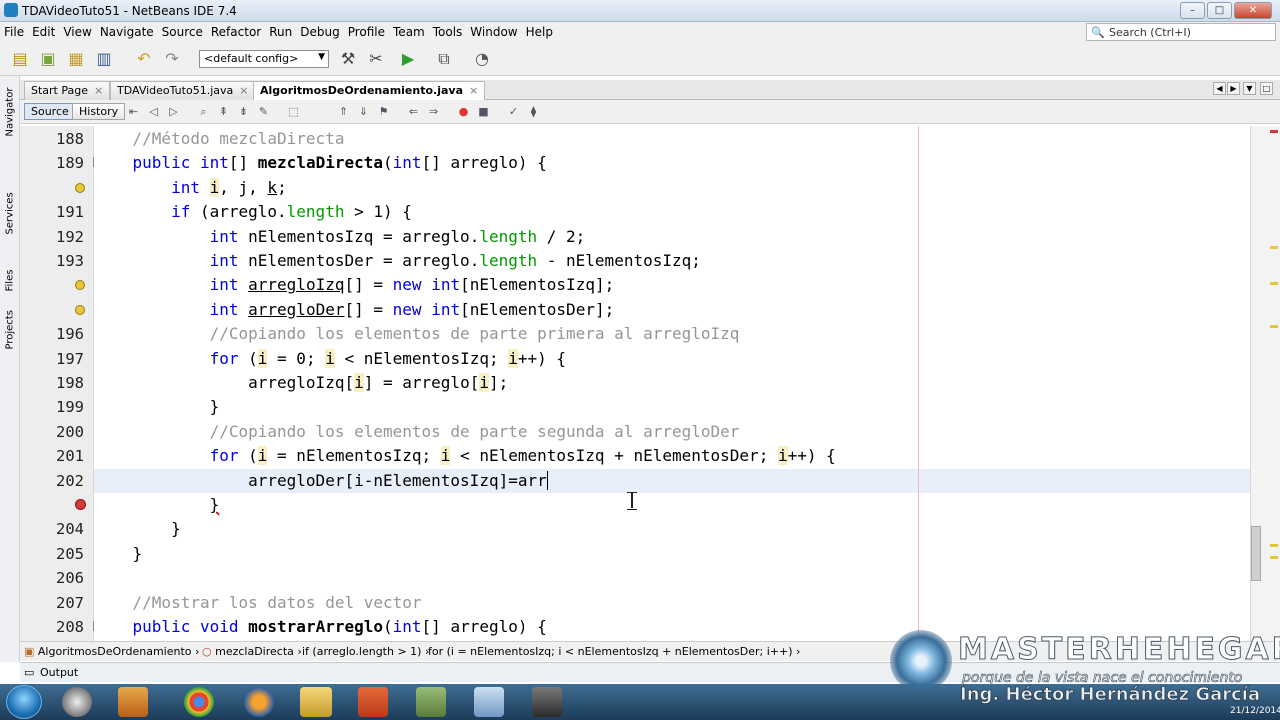 The width and height of the screenshot is (1280, 720). Describe the element at coordinates (489, 702) in the screenshot. I see `netbeans-taskbar-icon` at that location.